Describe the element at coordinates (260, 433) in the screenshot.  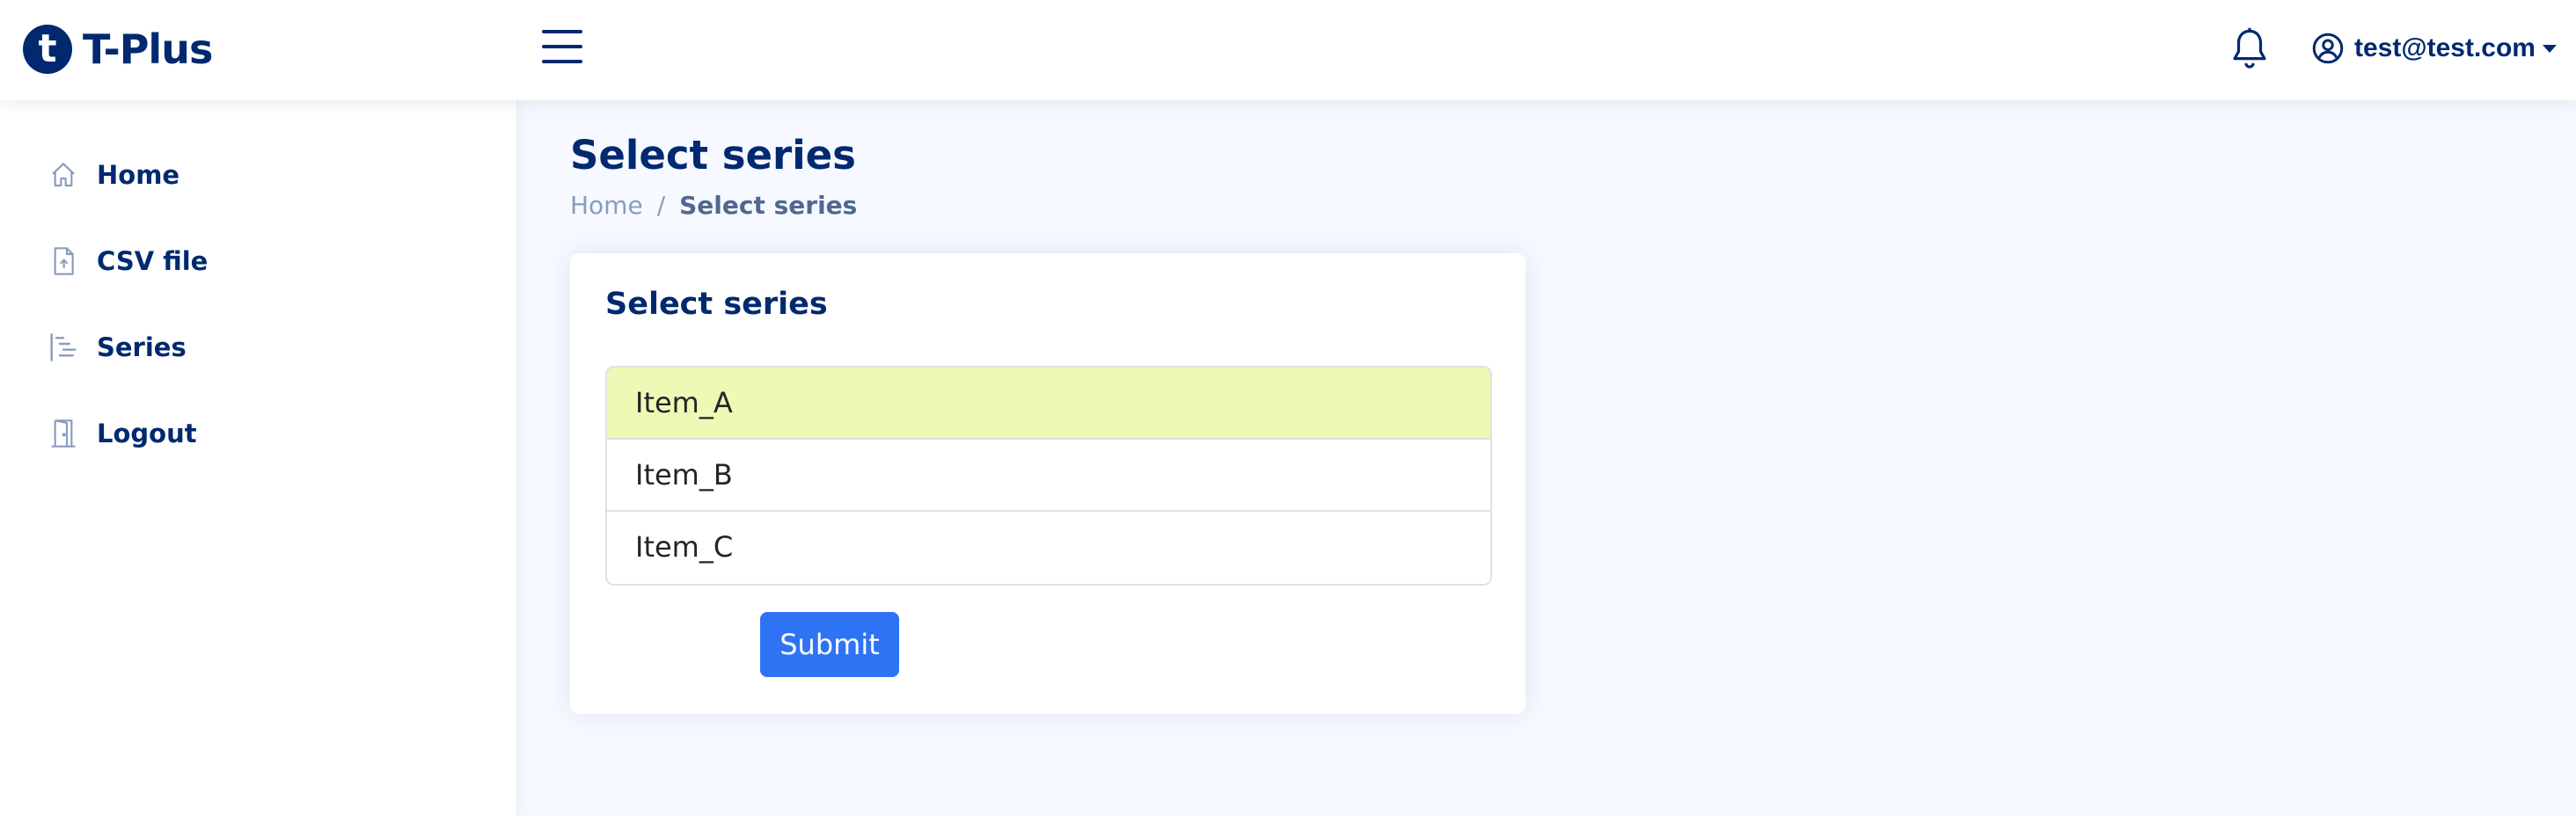
I see `sidebar-item-logout: Logout` at that location.